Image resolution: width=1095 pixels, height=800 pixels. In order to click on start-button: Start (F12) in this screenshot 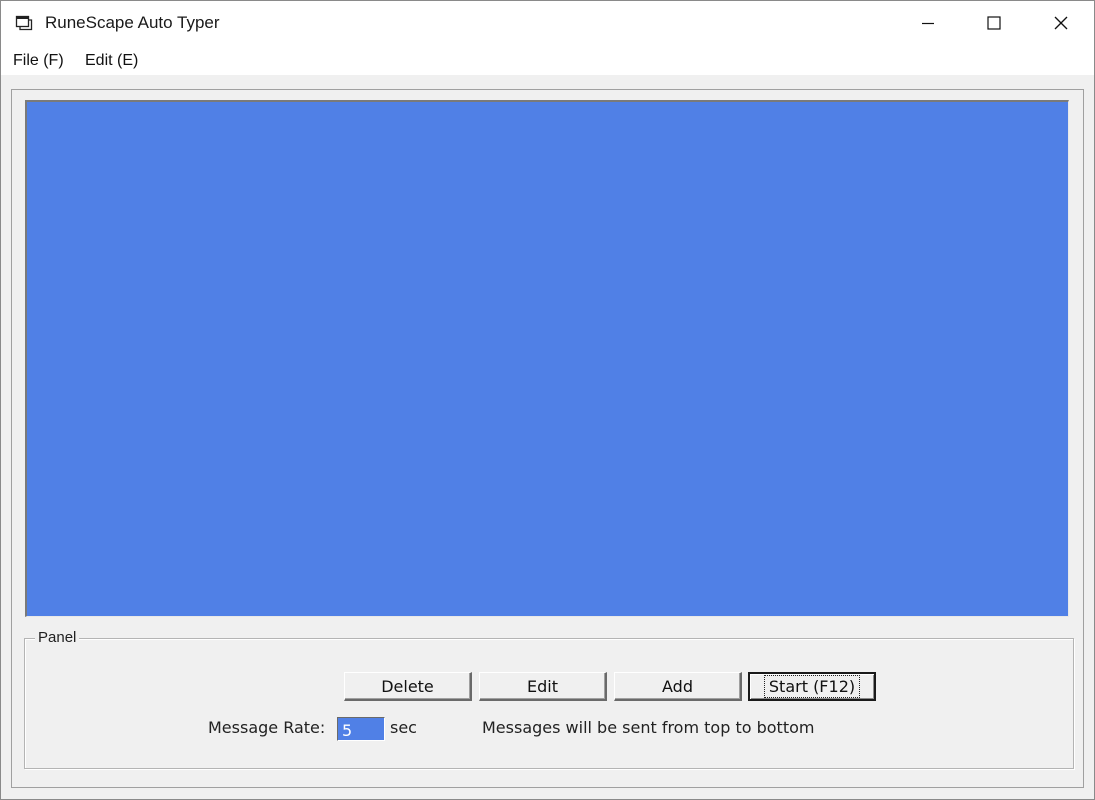, I will do `click(812, 686)`.